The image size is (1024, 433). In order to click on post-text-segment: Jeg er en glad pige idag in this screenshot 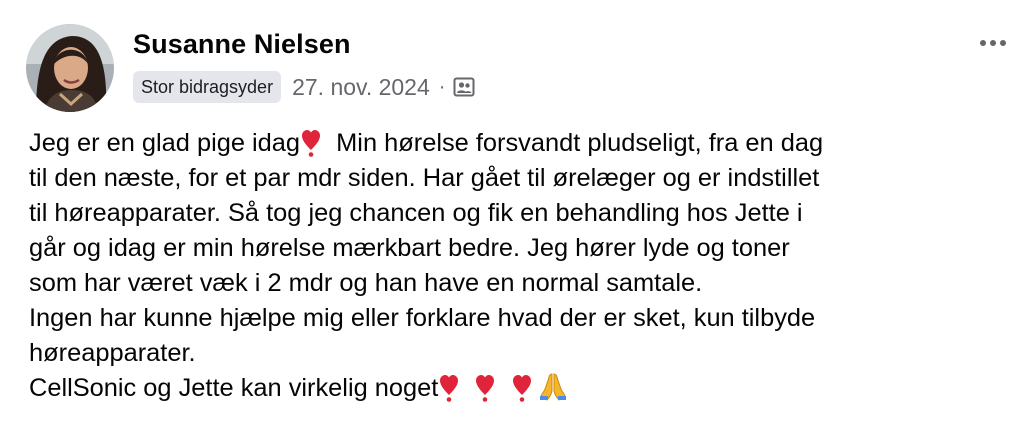, I will do `click(165, 143)`.